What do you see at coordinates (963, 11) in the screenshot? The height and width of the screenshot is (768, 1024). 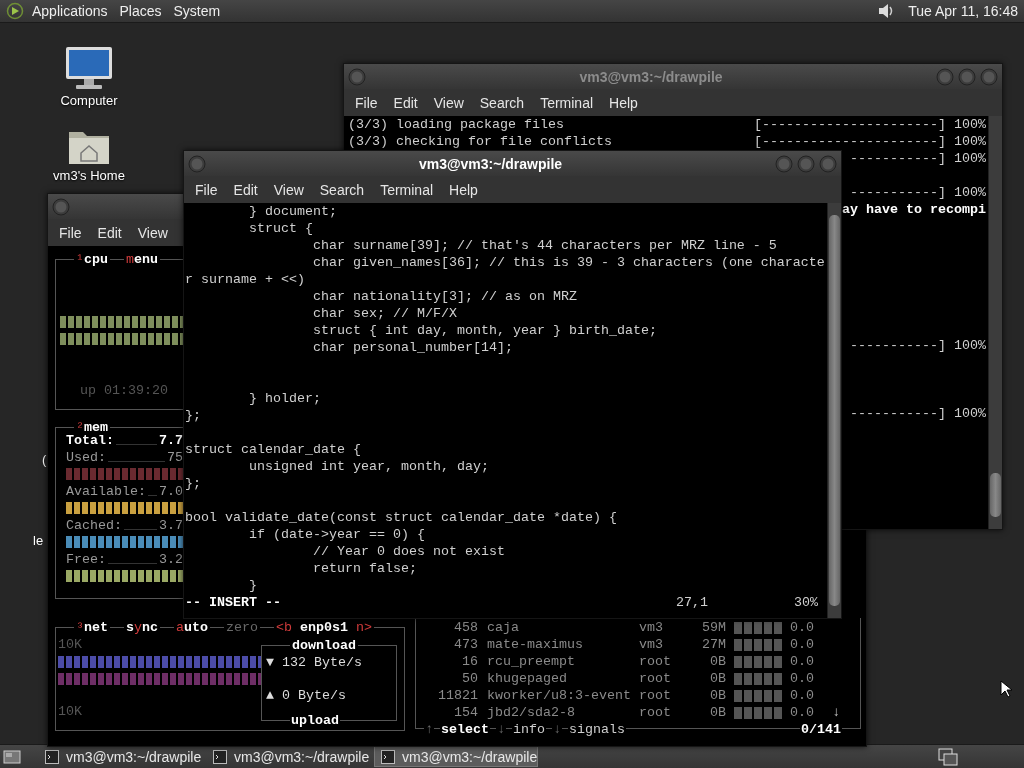 I see `clock: Tue Apr 11, 16:48` at bounding box center [963, 11].